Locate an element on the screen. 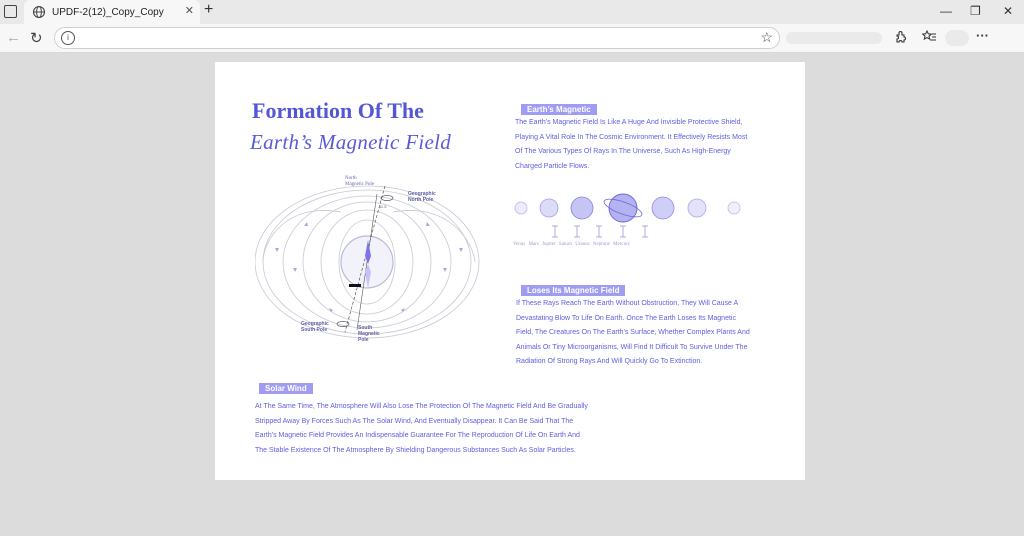 The width and height of the screenshot is (1024, 536). info-icon: i is located at coordinates (68, 38).